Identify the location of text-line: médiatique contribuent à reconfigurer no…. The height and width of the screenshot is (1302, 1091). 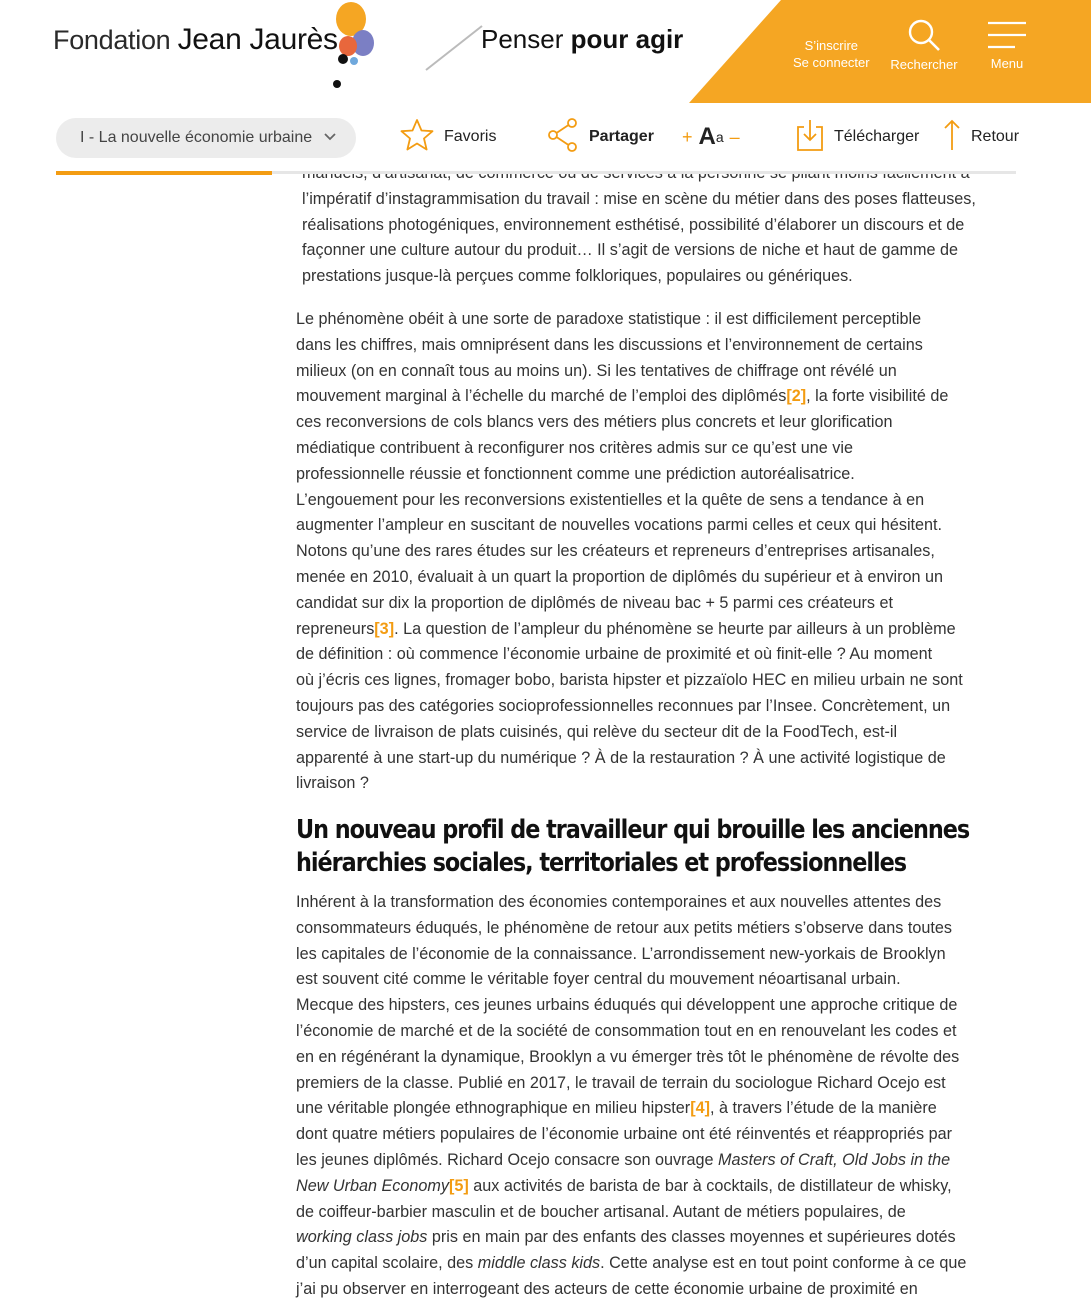
(574, 447).